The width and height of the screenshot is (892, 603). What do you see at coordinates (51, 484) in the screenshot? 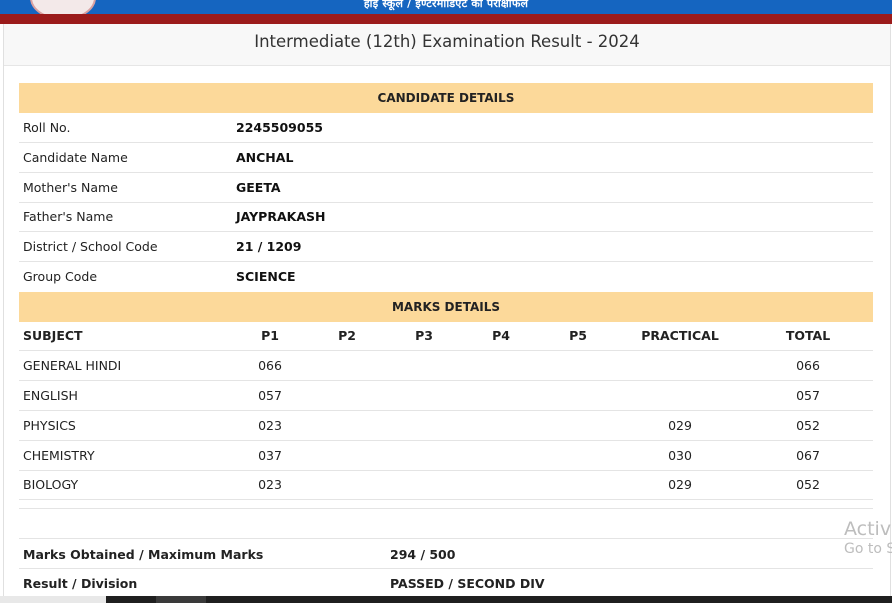
I see `subject-cell: BIOLOGY` at bounding box center [51, 484].